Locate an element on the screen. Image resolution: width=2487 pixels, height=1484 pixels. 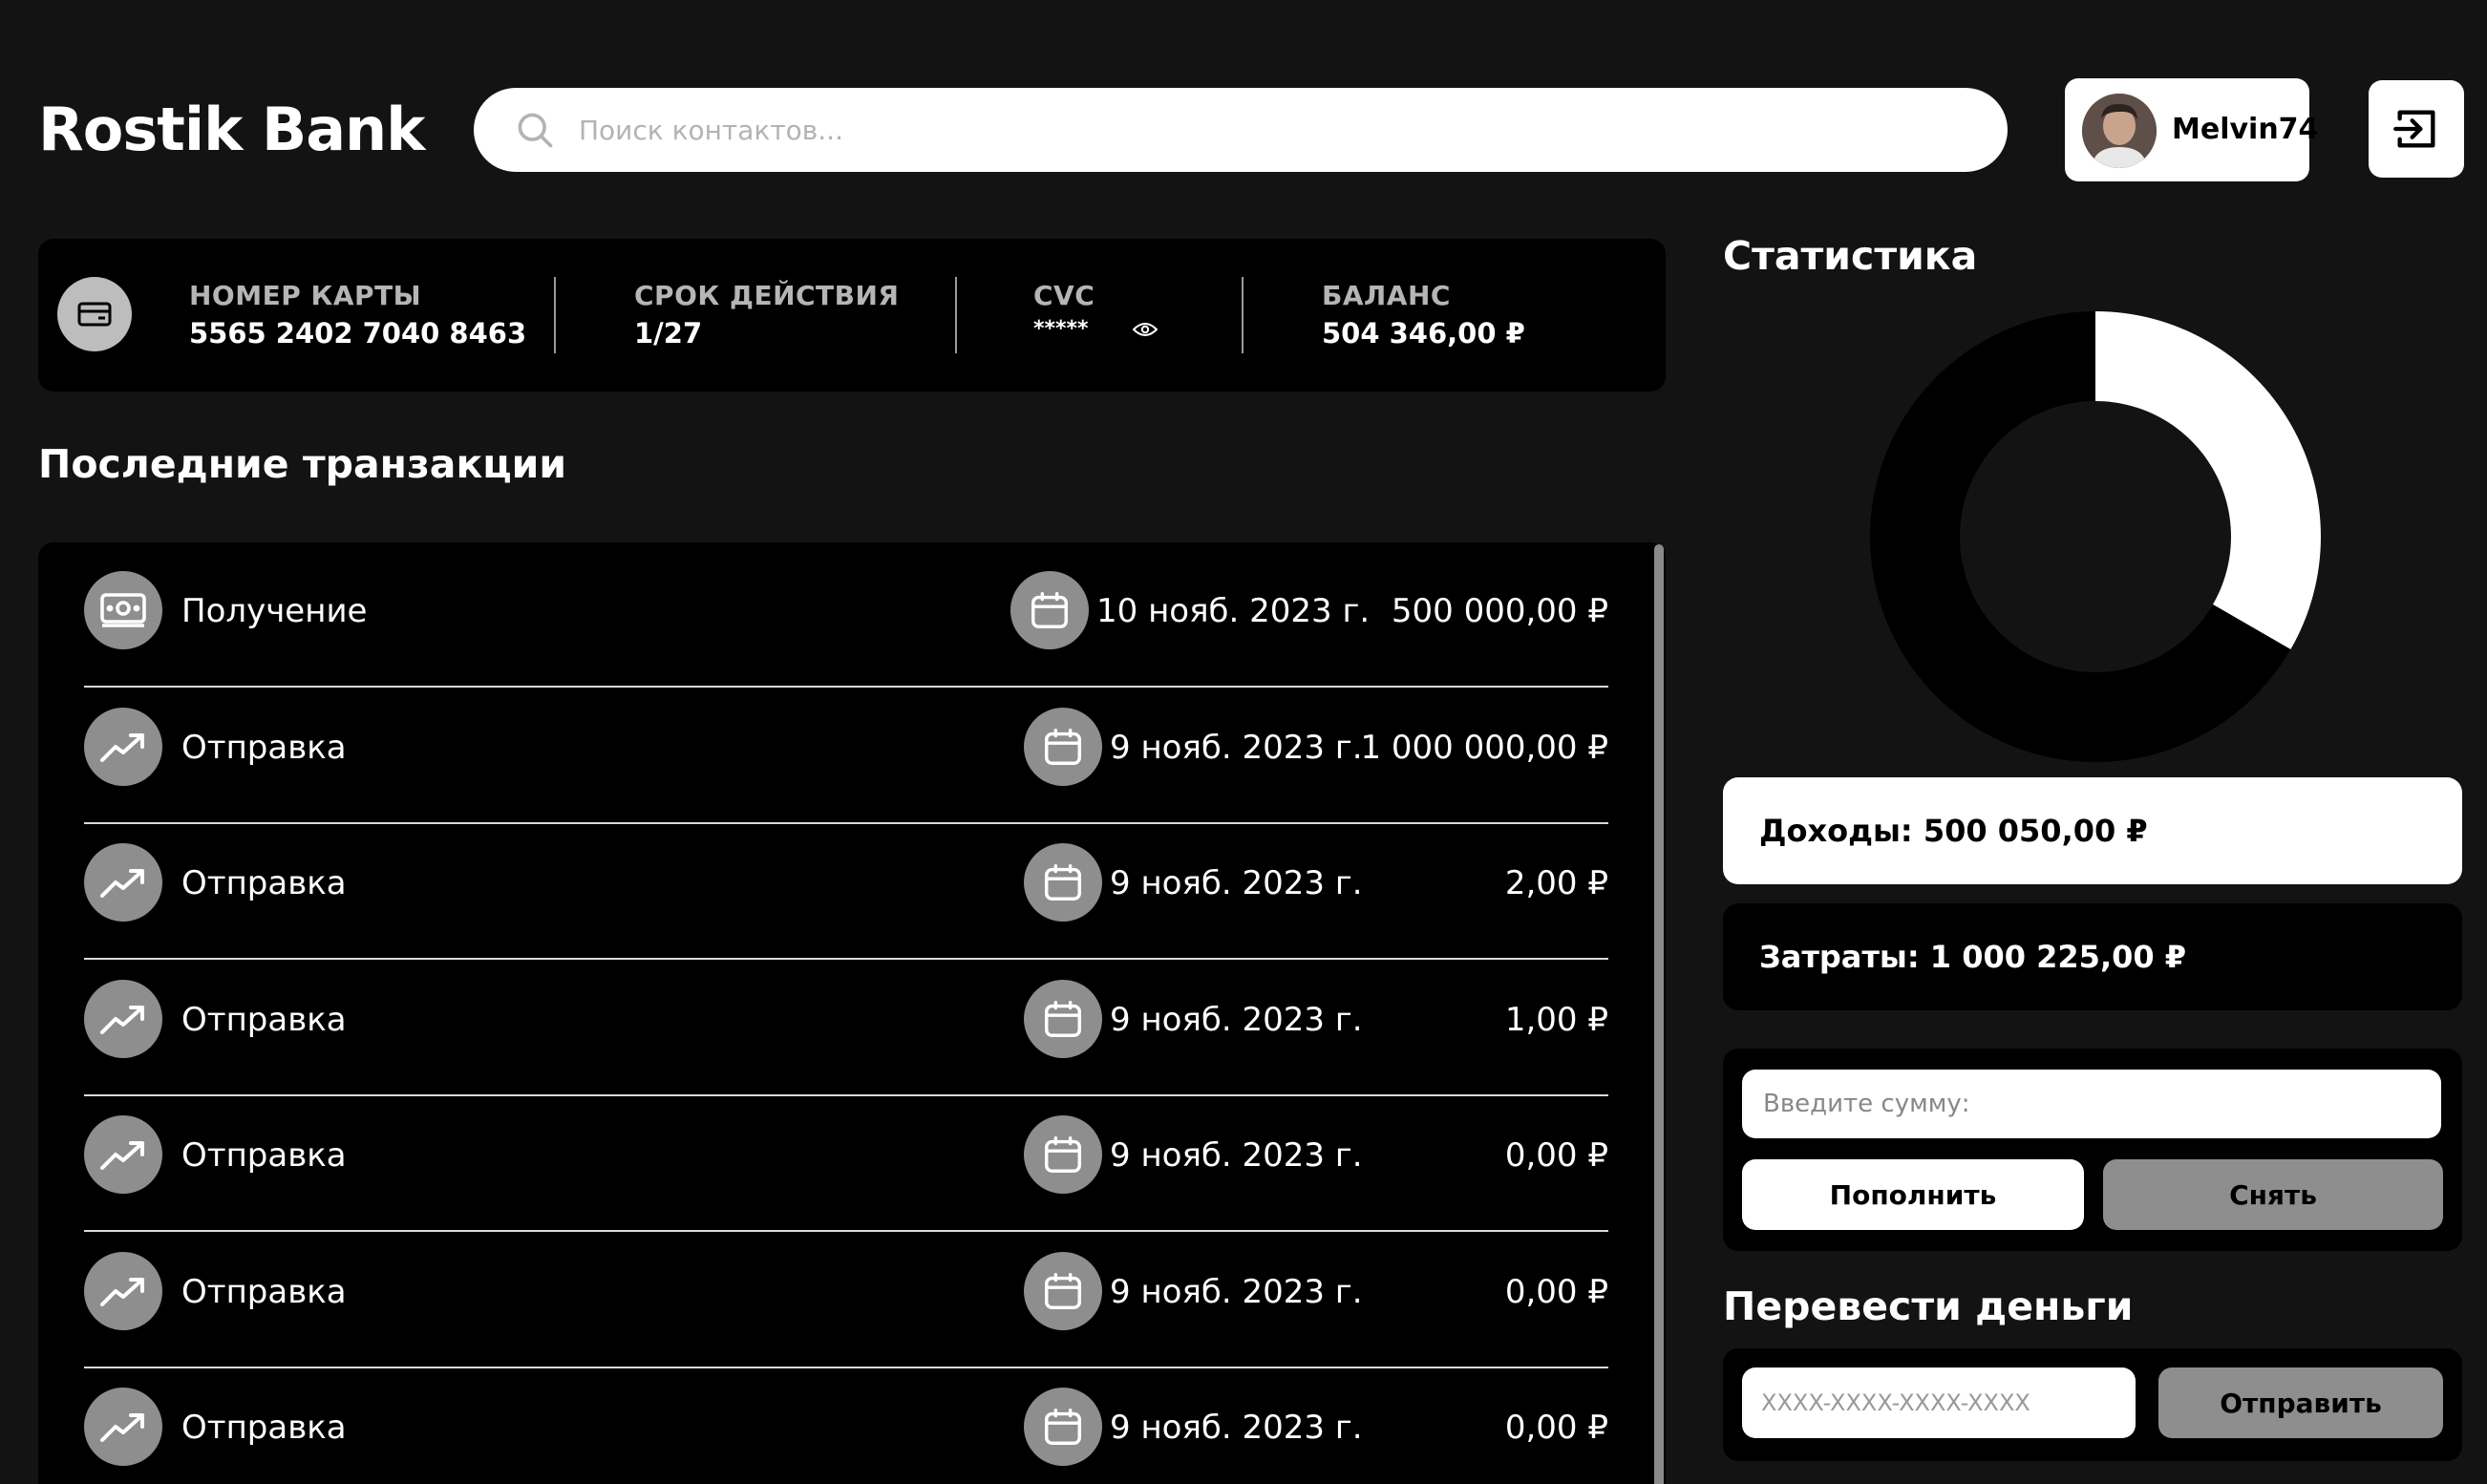
search-icon is located at coordinates (535, 131).